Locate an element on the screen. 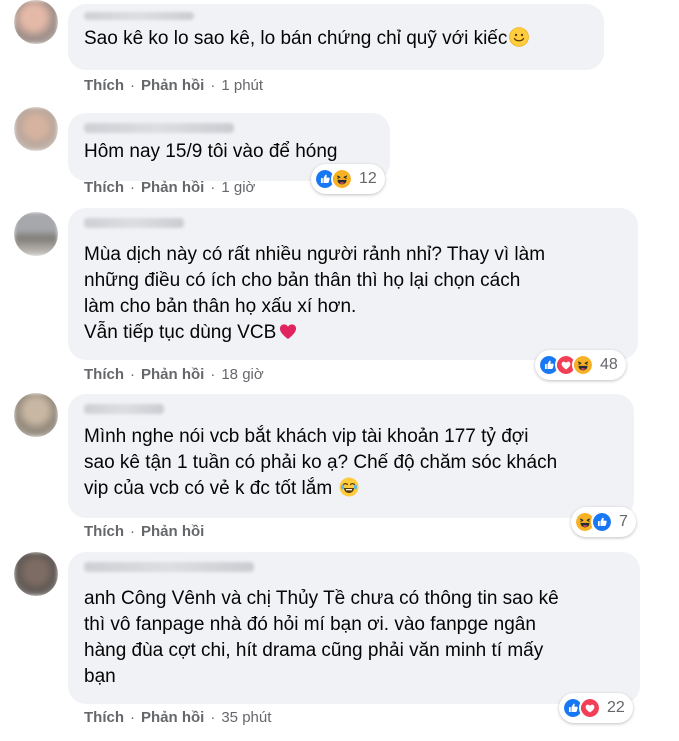 This screenshot has width=679, height=741. smile-emoji-icon is located at coordinates (519, 37).